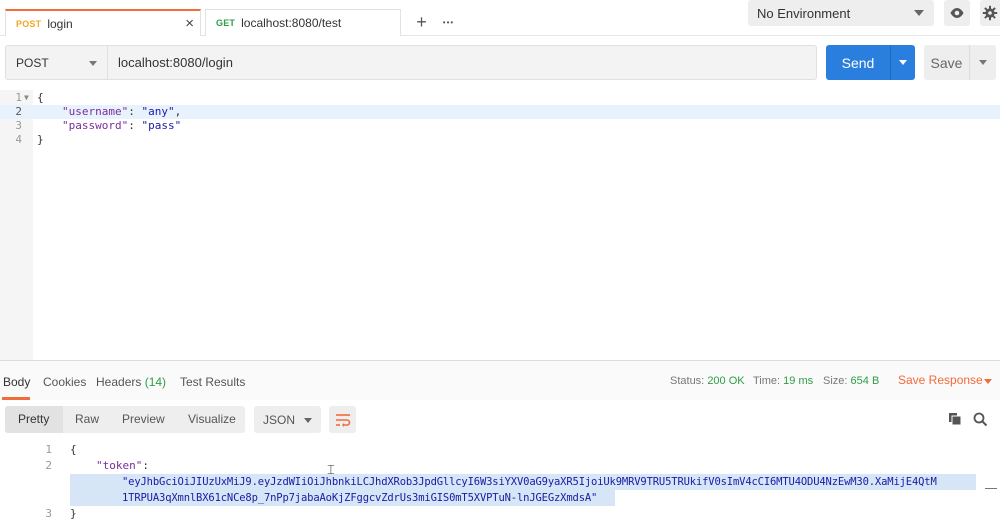 Image resolution: width=1000 pixels, height=520 pixels. I want to click on tab-response-headers: Headers (14), so click(131, 382).